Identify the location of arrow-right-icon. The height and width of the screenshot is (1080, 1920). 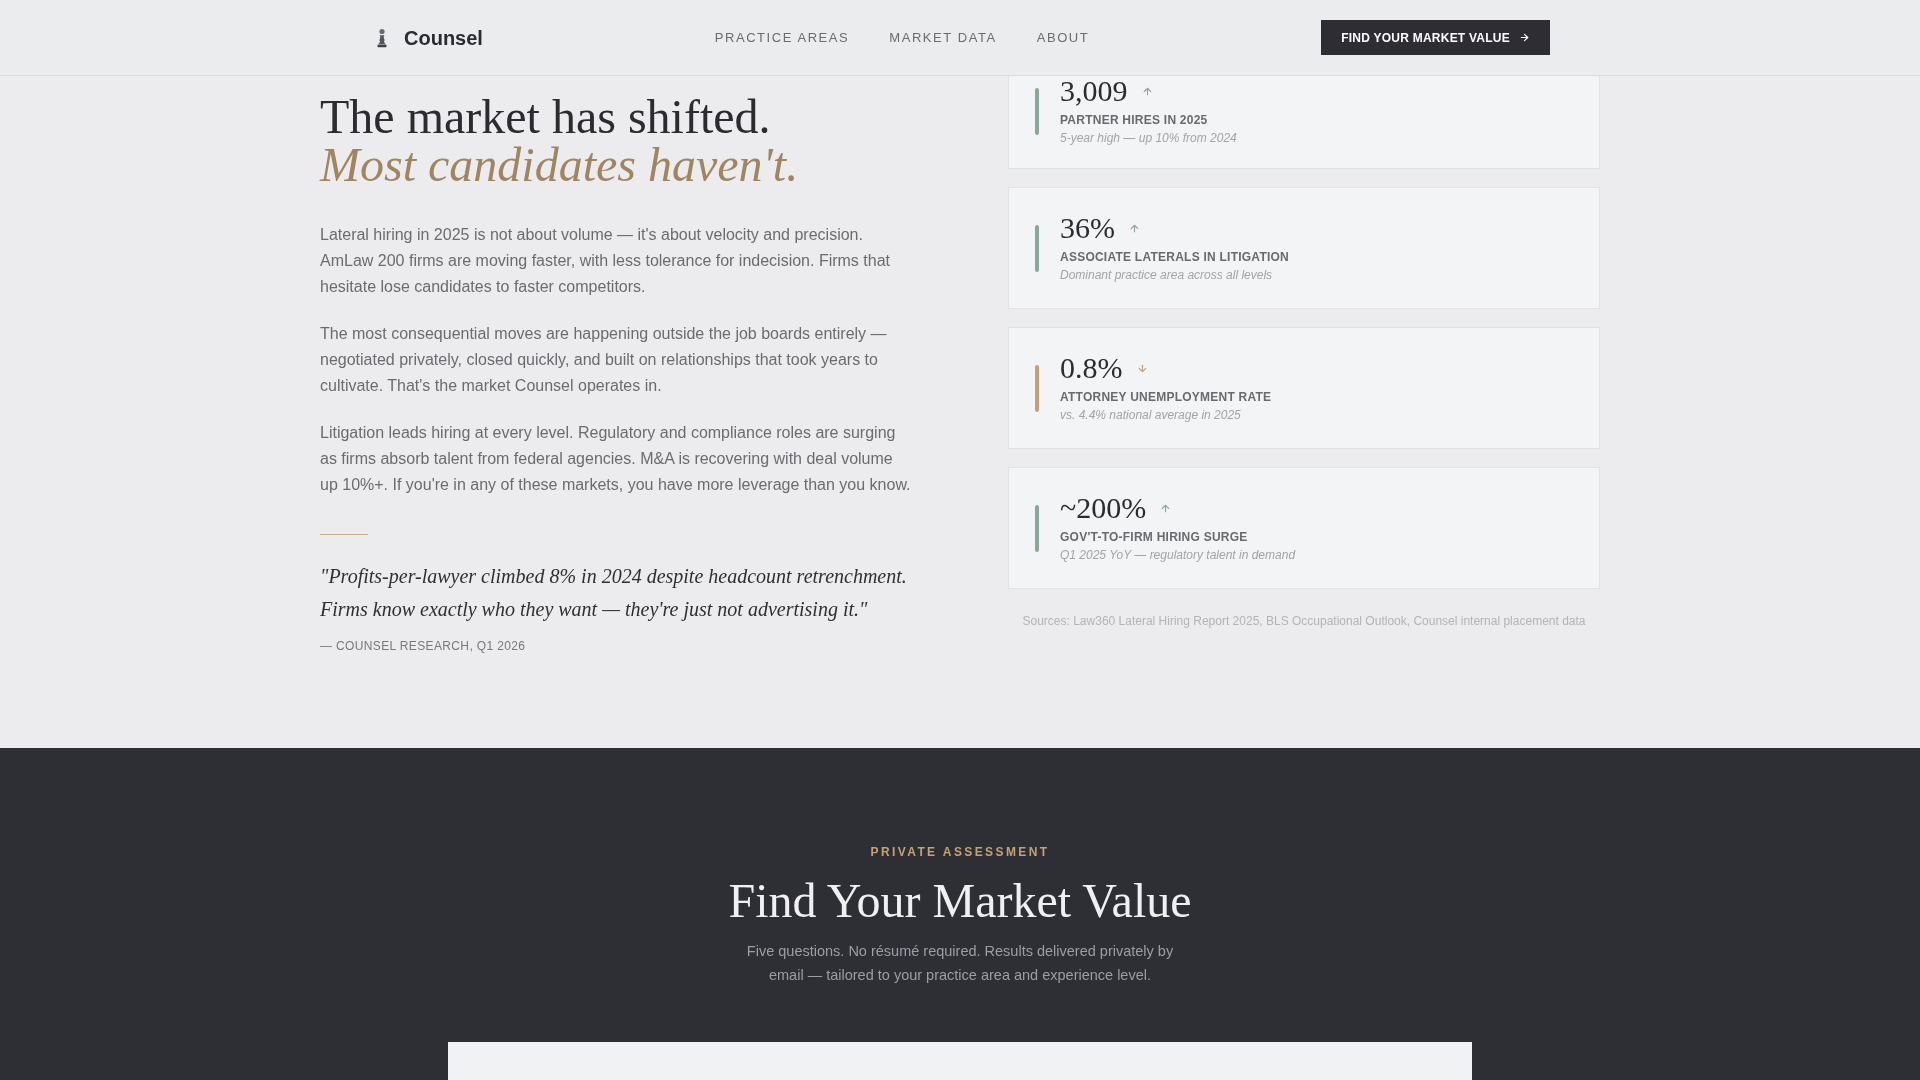
(1524, 37).